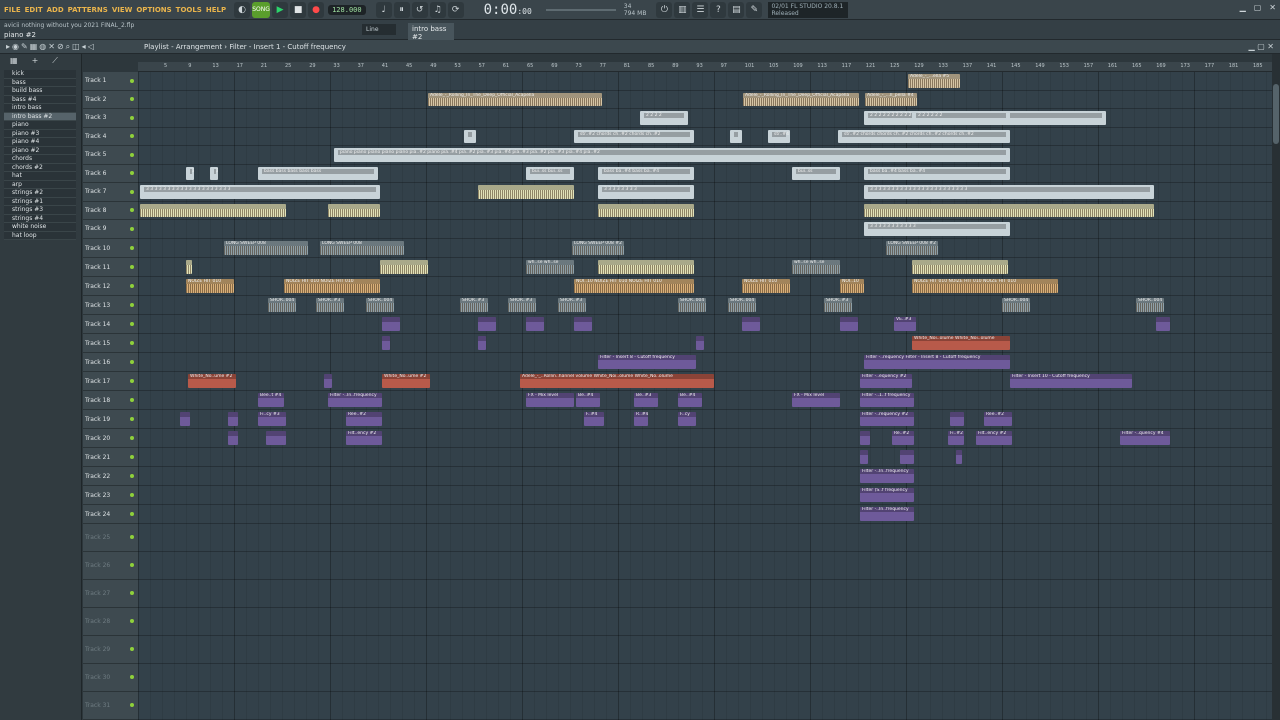 The height and width of the screenshot is (720, 1280). What do you see at coordinates (687, 418) in the screenshot?
I see `auto-clip: F..cy` at bounding box center [687, 418].